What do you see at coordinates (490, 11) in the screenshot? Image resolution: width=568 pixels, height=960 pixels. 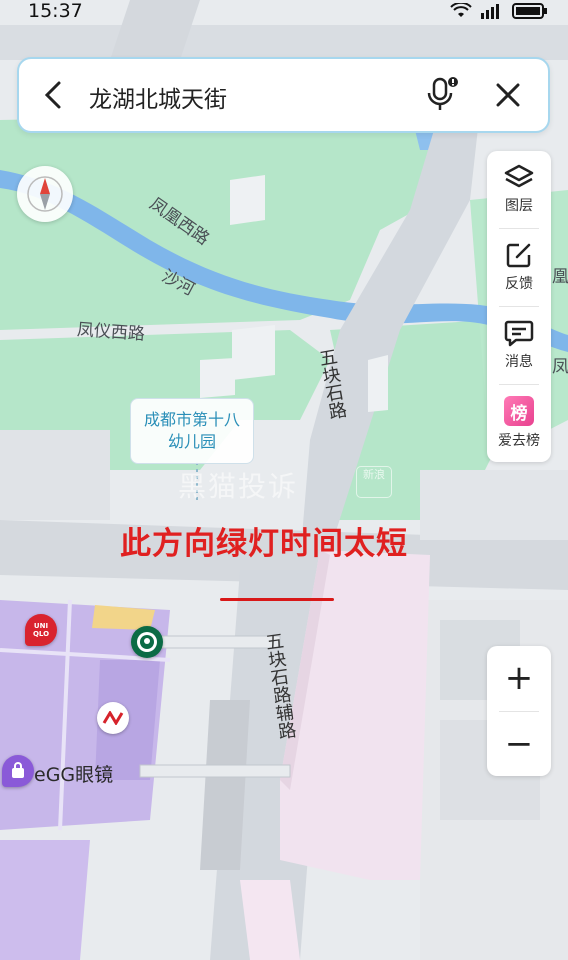 I see `signal-icon` at bounding box center [490, 11].